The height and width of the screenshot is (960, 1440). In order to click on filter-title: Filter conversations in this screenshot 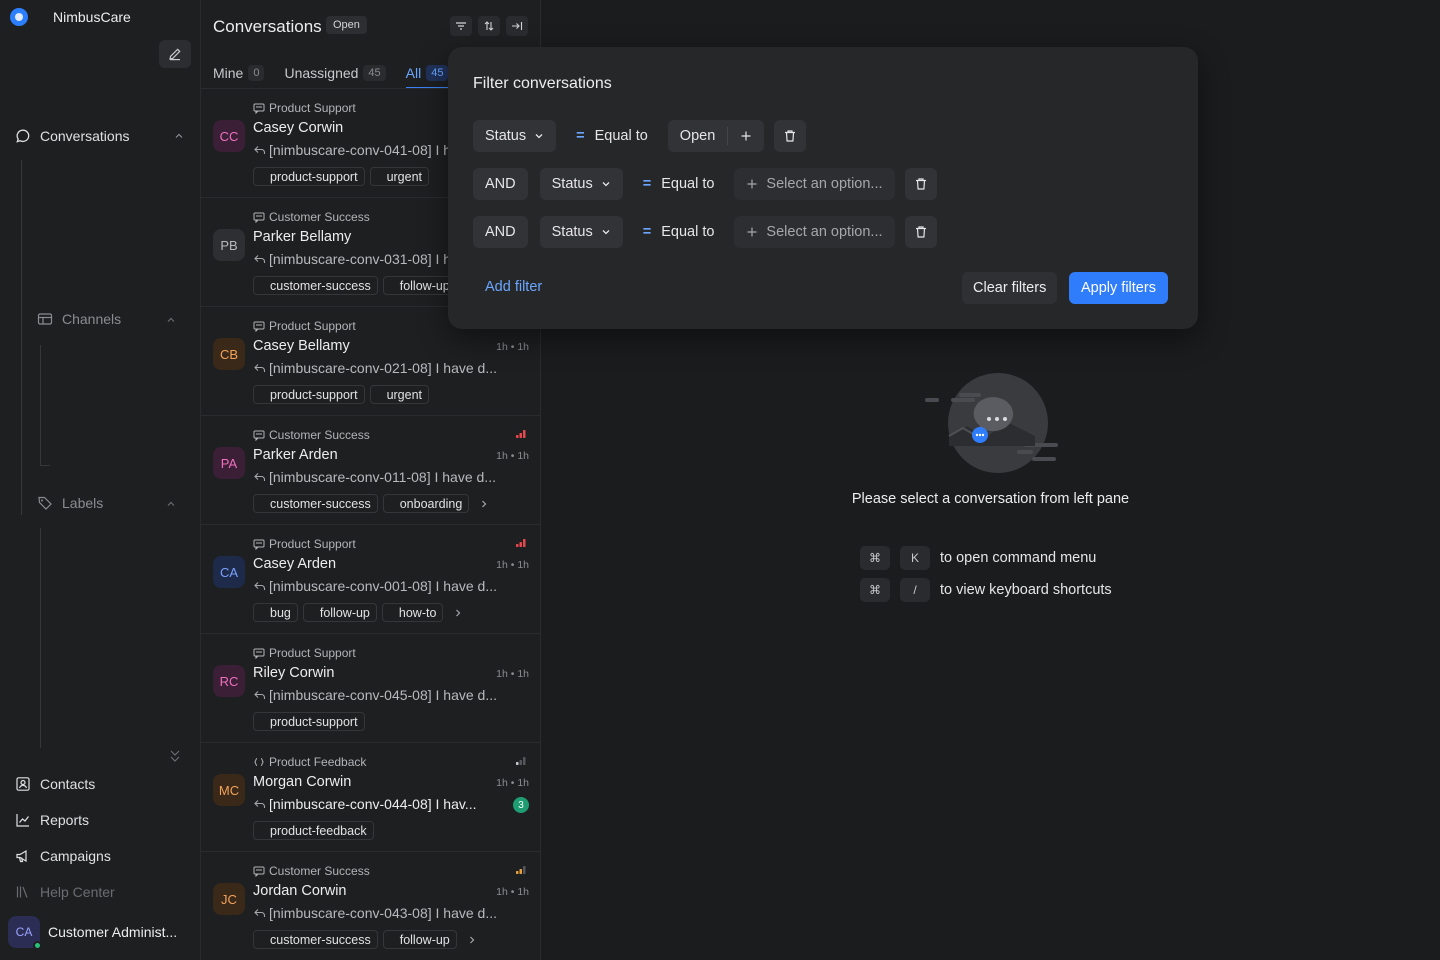, I will do `click(542, 83)`.